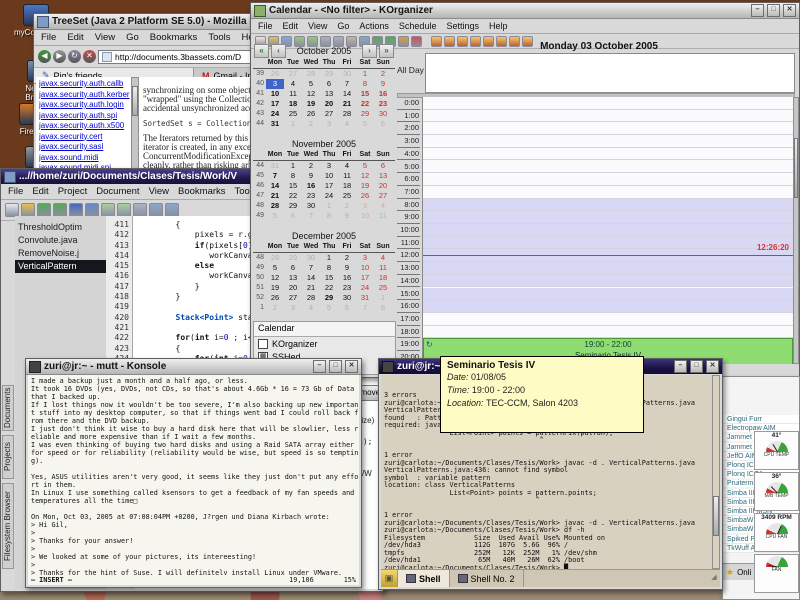 This screenshot has height=600, width=800. Describe the element at coordinates (343, 26) in the screenshot. I see `menu-go: Go` at that location.